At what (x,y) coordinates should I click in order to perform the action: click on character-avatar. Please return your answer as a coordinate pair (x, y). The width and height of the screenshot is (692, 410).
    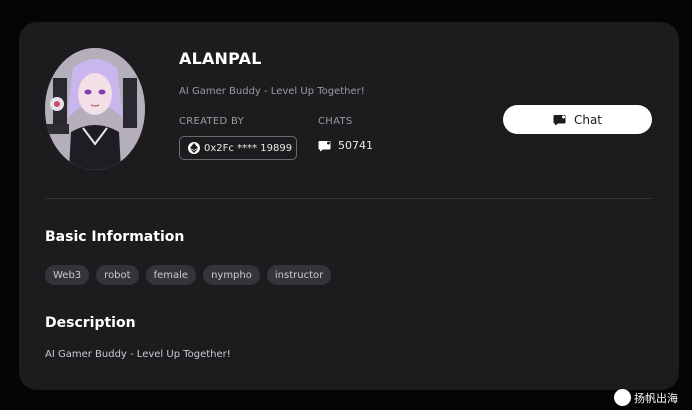
    Looking at the image, I should click on (95, 109).